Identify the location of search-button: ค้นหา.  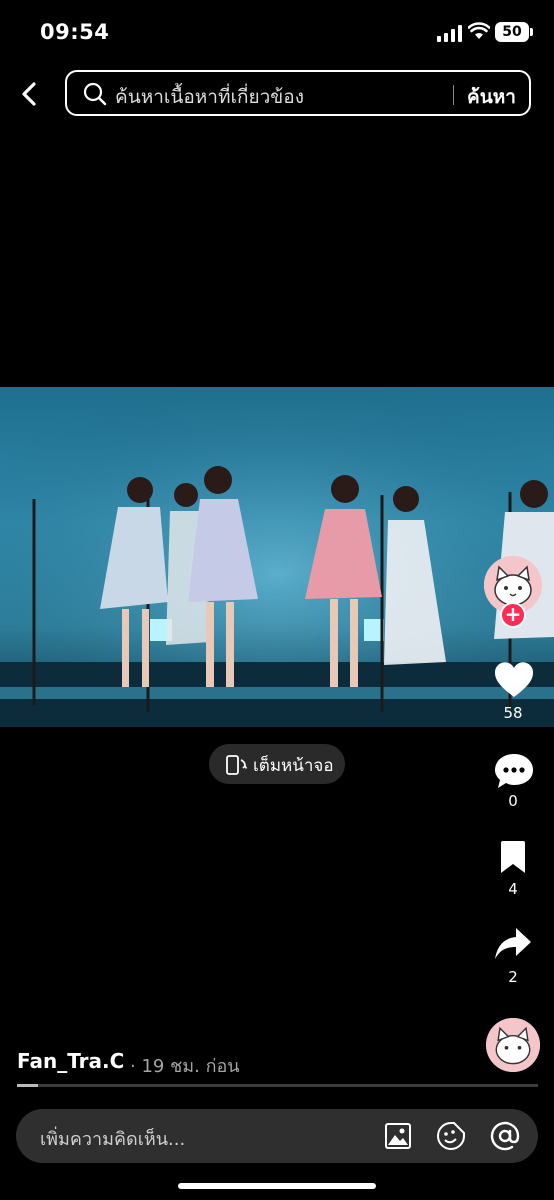
(491, 97).